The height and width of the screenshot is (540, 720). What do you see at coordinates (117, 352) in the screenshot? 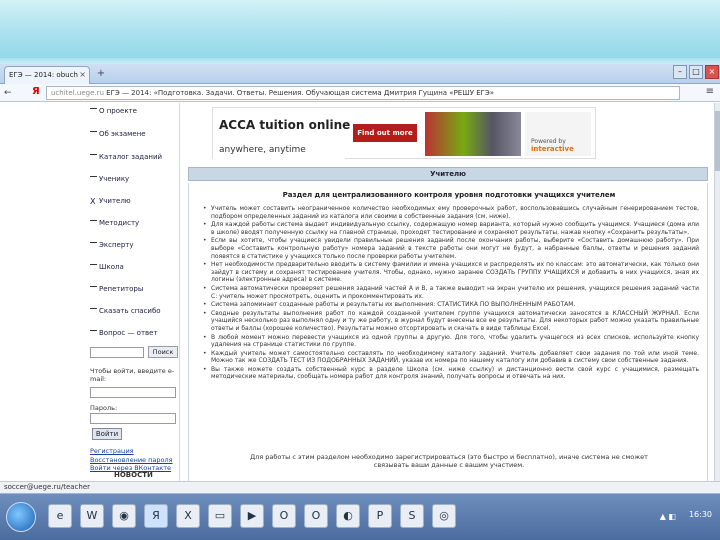
I see `search-input` at bounding box center [117, 352].